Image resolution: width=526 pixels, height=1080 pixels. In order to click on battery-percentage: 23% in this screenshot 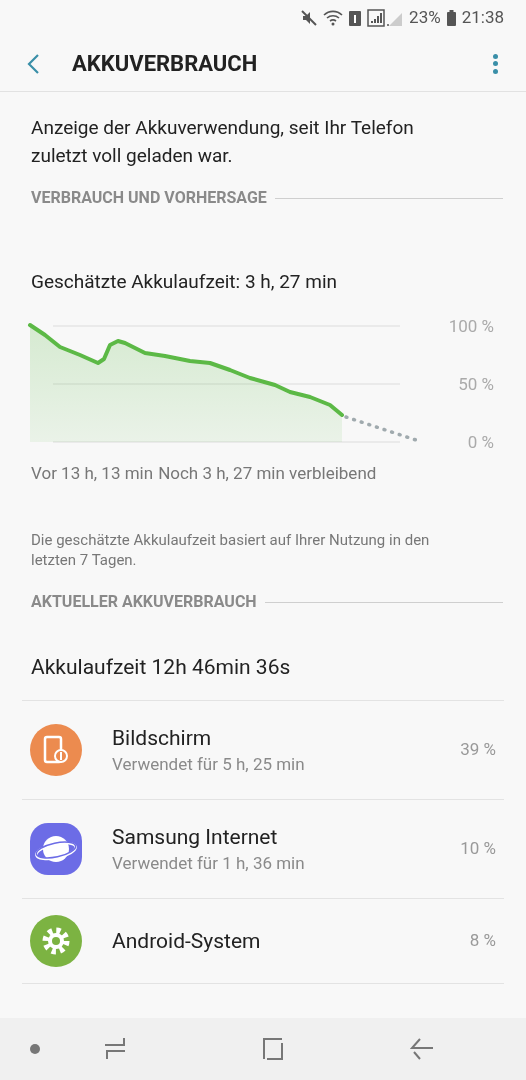, I will do `click(425, 18)`.